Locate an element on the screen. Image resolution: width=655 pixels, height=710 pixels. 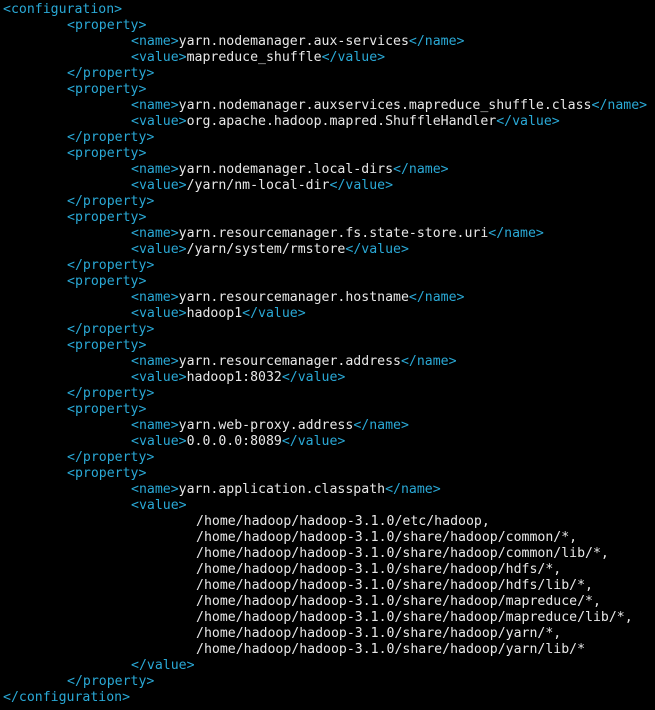
property-value: /yarn/nm-local-dir is located at coordinates (258, 185).